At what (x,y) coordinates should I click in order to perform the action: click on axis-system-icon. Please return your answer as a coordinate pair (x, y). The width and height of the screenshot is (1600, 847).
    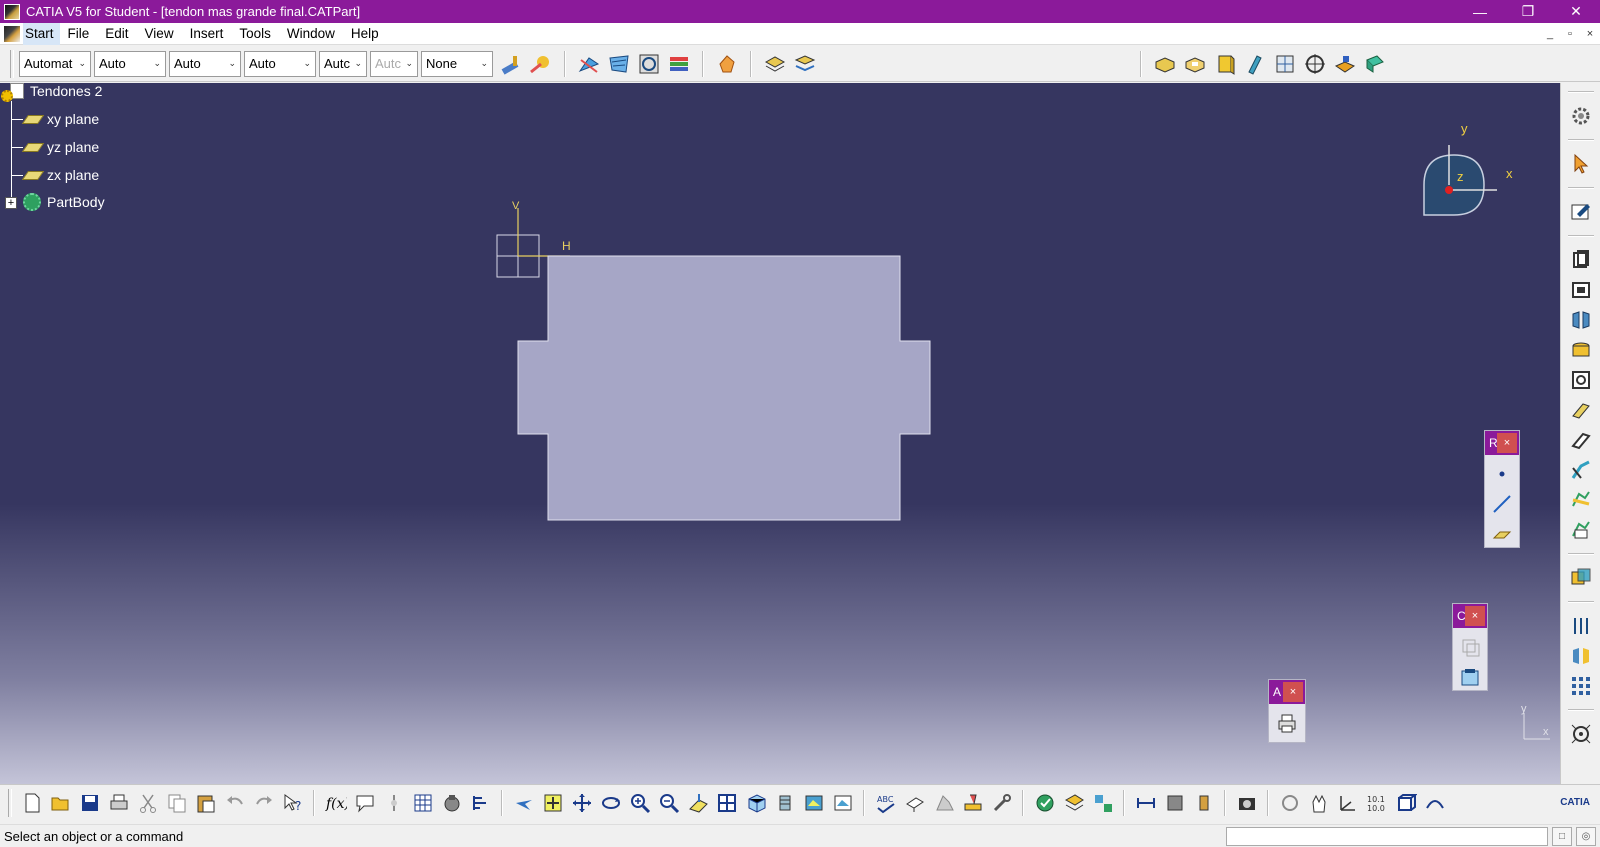
    Looking at the image, I should click on (1103, 803).